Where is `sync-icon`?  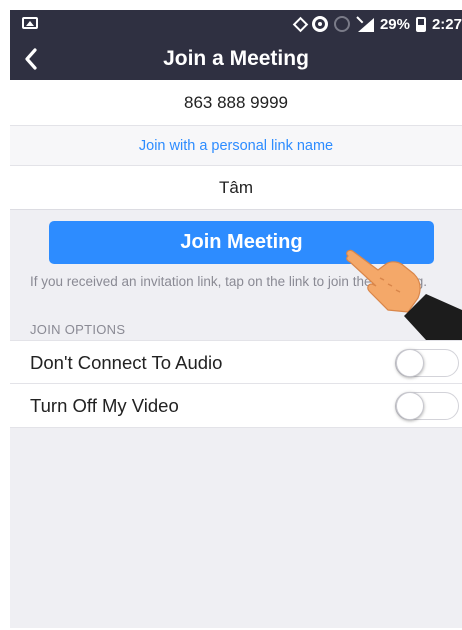 sync-icon is located at coordinates (300, 24).